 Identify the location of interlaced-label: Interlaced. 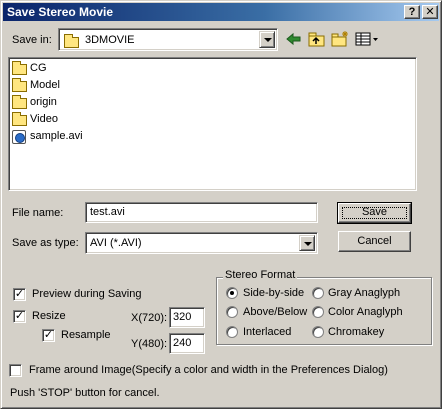
(267, 332).